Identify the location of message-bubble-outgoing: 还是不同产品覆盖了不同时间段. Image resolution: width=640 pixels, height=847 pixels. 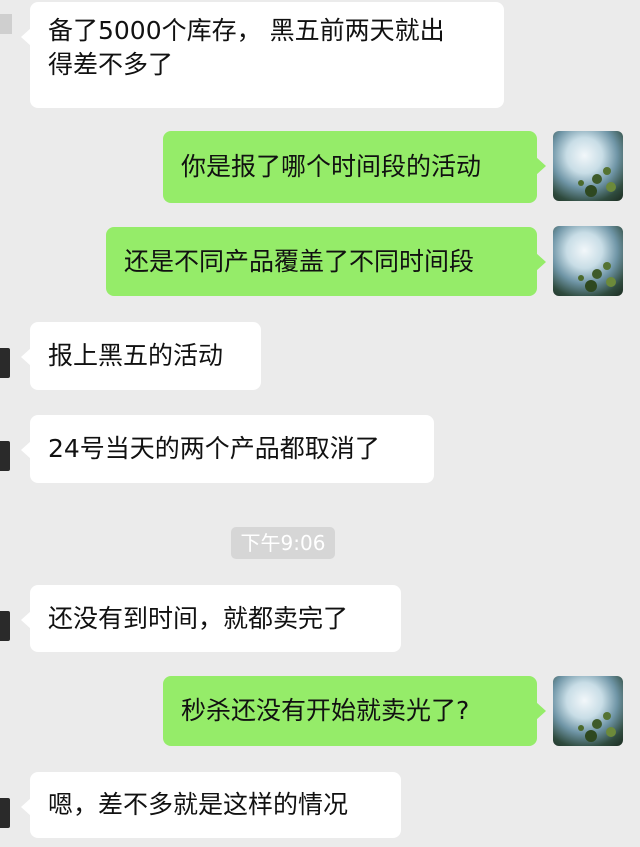
(326, 261).